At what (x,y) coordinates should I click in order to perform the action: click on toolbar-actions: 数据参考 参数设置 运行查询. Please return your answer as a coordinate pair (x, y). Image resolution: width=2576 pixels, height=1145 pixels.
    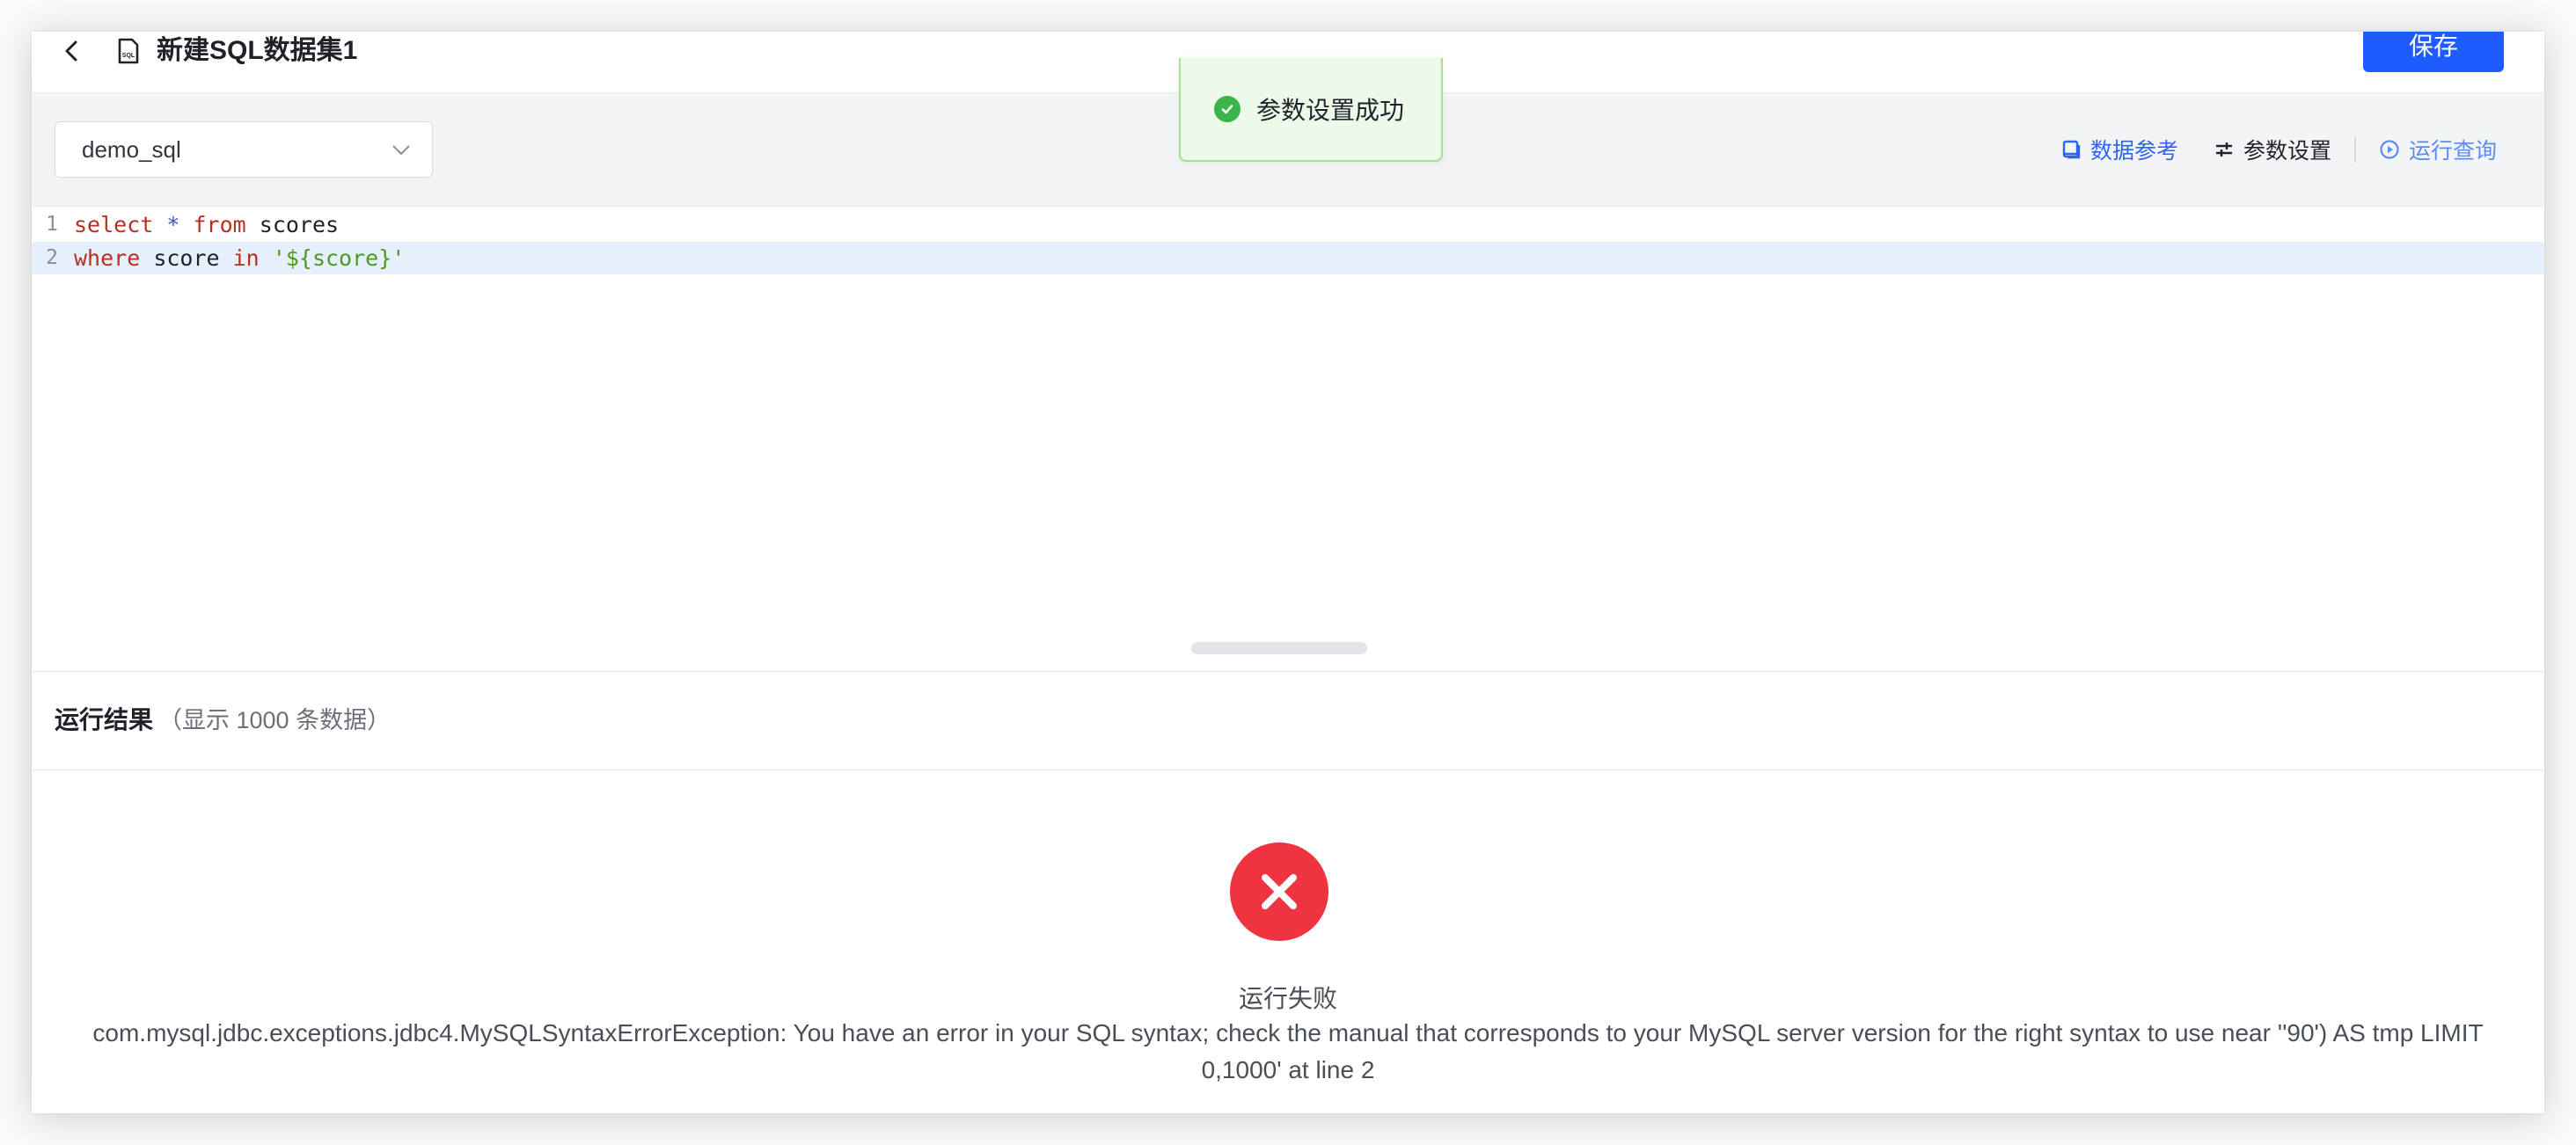
    Looking at the image, I should click on (2278, 149).